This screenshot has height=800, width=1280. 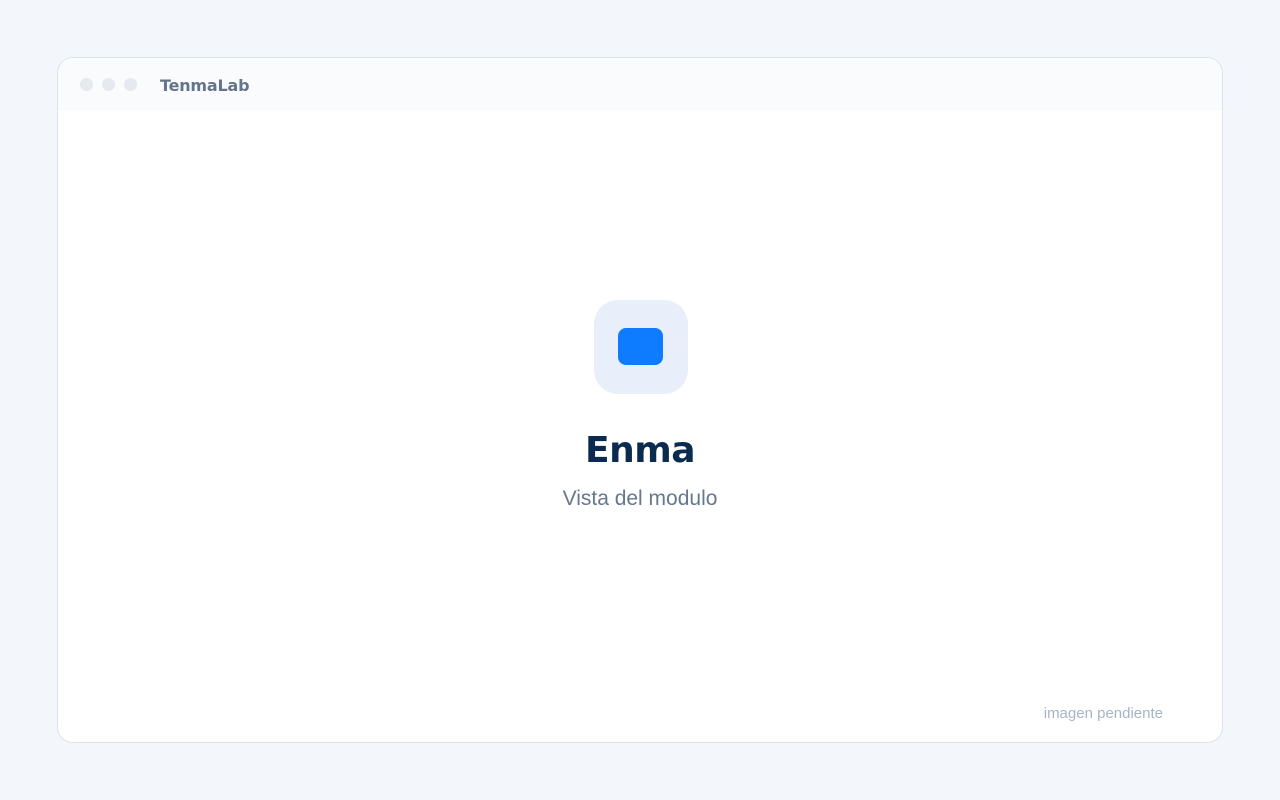 I want to click on window-minimize-dot, so click(x=108, y=84).